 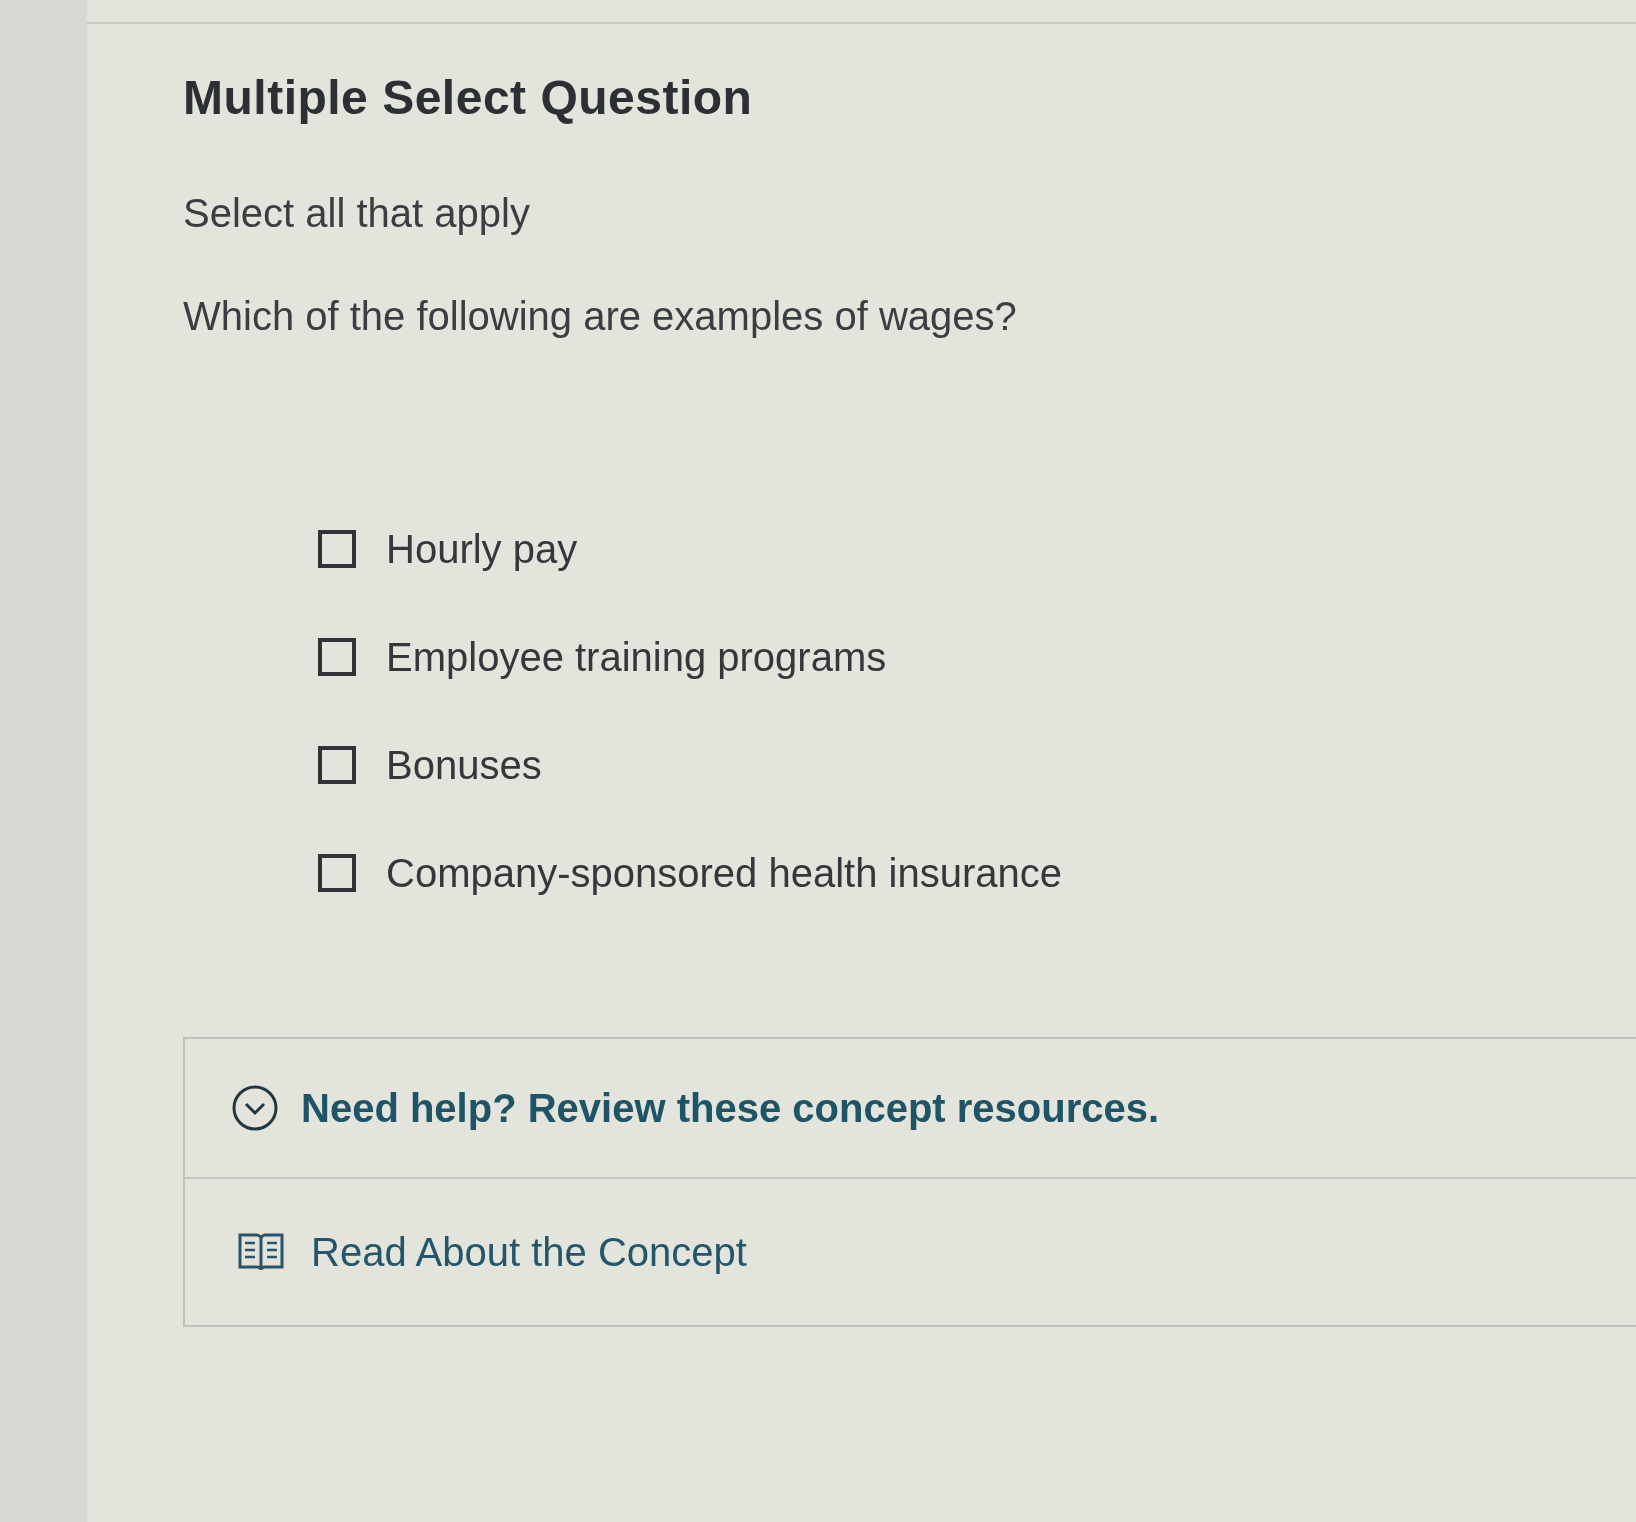 What do you see at coordinates (468, 97) in the screenshot?
I see `question-type-title: Multiple Select Question` at bounding box center [468, 97].